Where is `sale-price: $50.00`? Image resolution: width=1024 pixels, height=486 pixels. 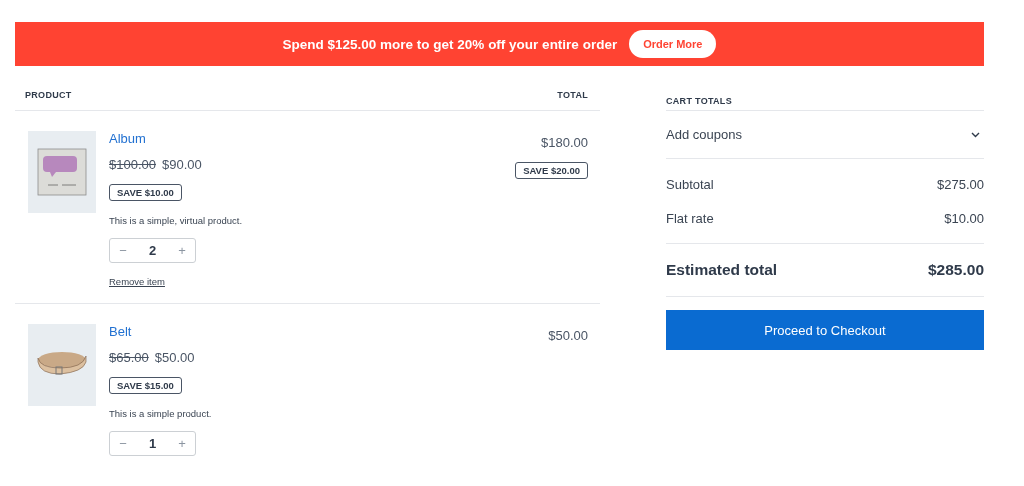
sale-price: $50.00 is located at coordinates (174, 357).